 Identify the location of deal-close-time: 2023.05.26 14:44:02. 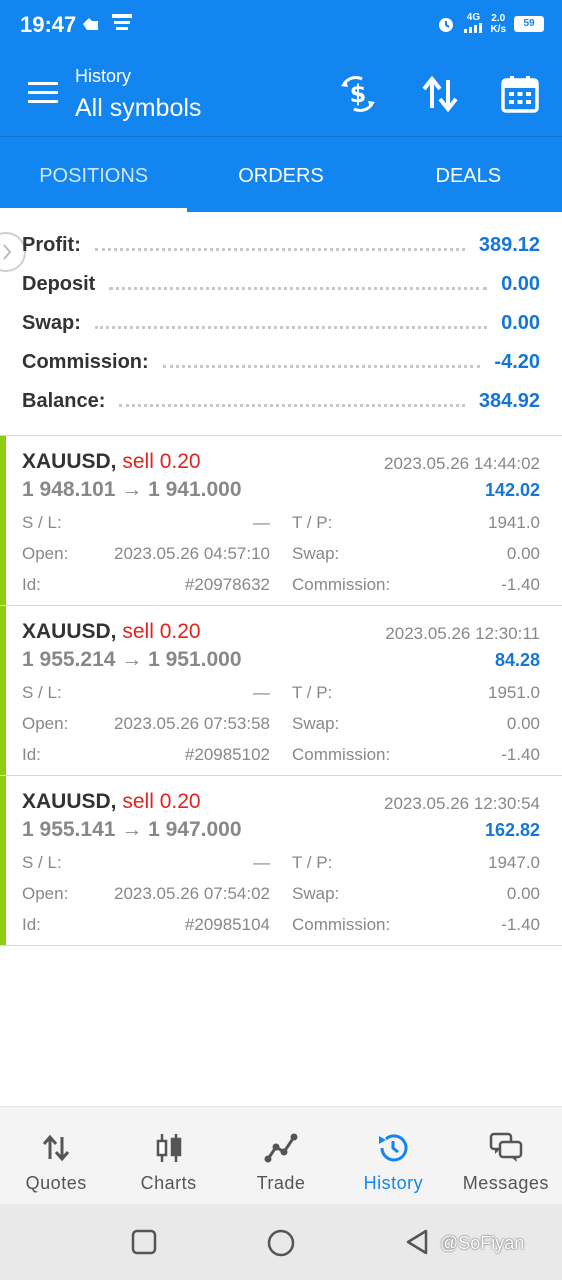
(462, 463).